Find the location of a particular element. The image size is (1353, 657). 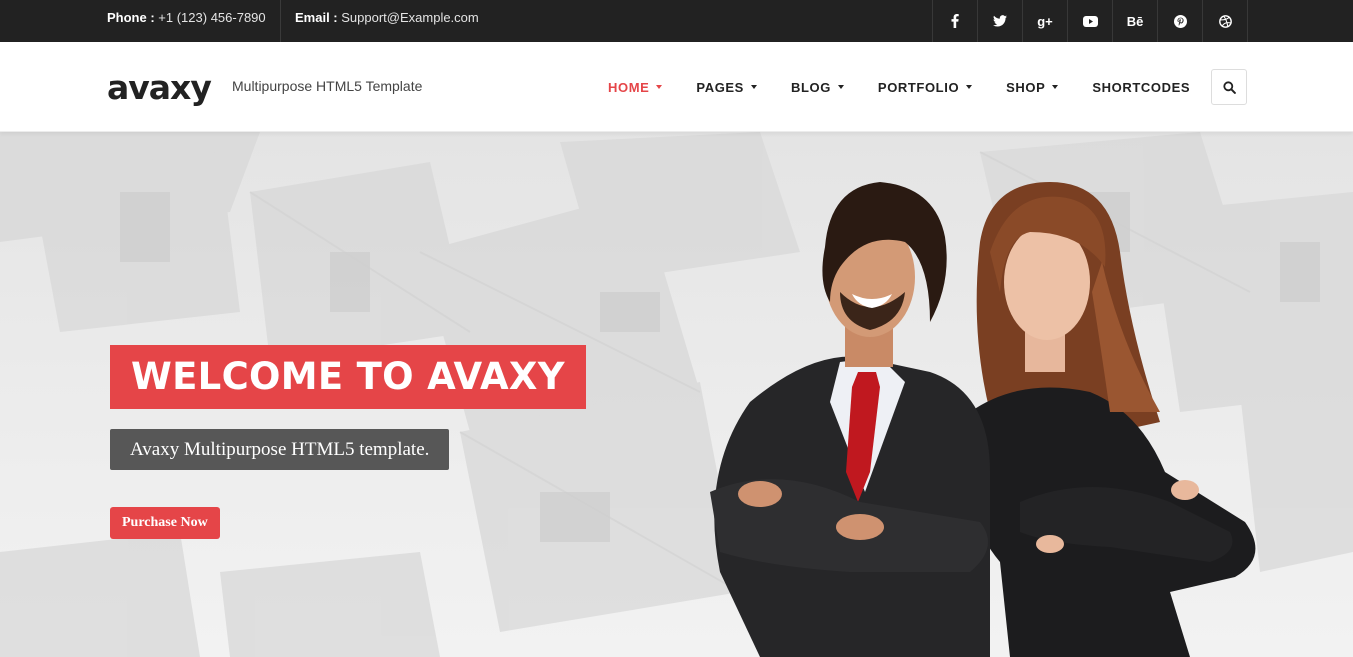

site-logo: avaxy is located at coordinates (159, 88).